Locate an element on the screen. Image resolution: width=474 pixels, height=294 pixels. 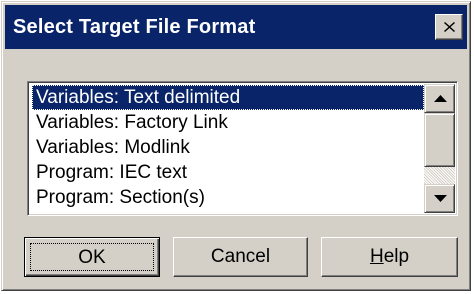
close-icon is located at coordinates (449, 27).